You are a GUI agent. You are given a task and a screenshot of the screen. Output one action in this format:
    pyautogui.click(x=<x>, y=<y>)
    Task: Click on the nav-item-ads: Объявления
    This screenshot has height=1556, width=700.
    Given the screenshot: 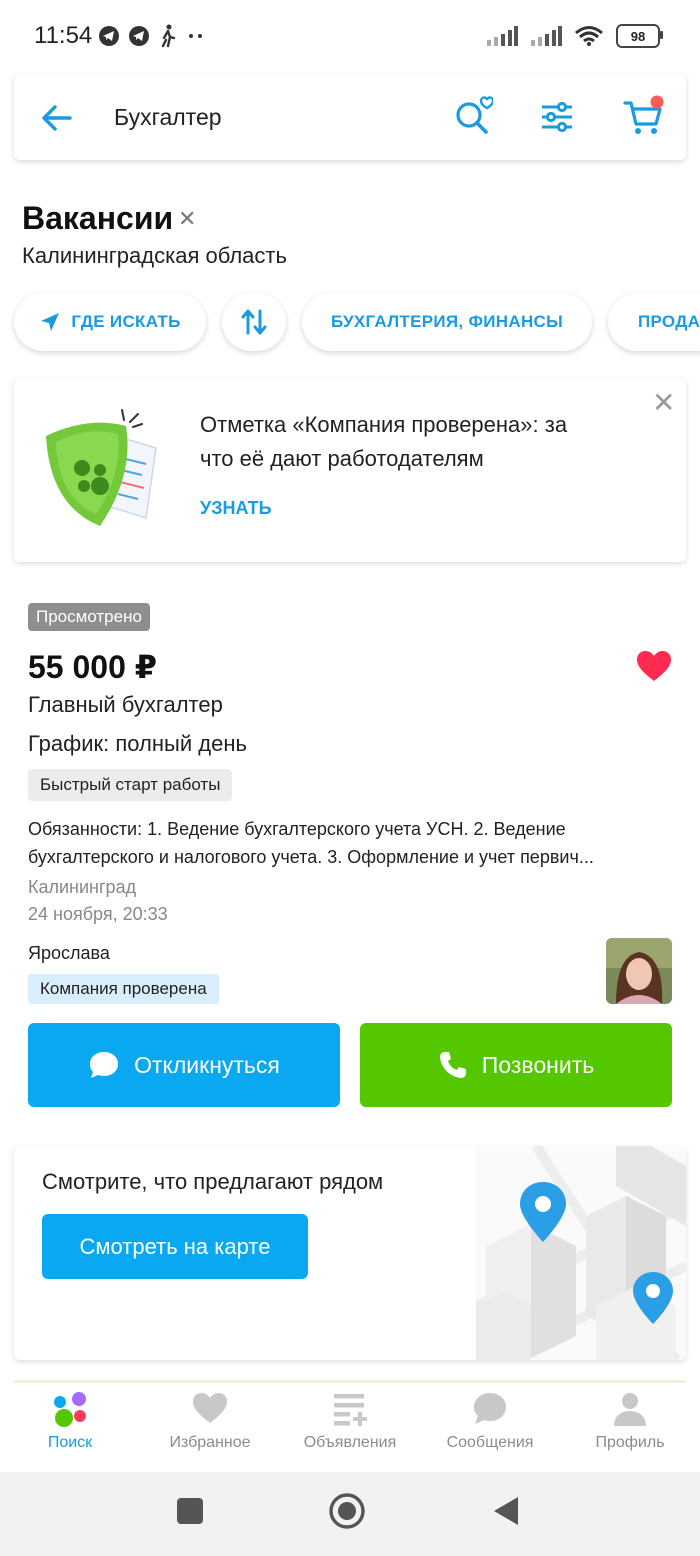 What is the action you would take?
    pyautogui.click(x=350, y=1421)
    